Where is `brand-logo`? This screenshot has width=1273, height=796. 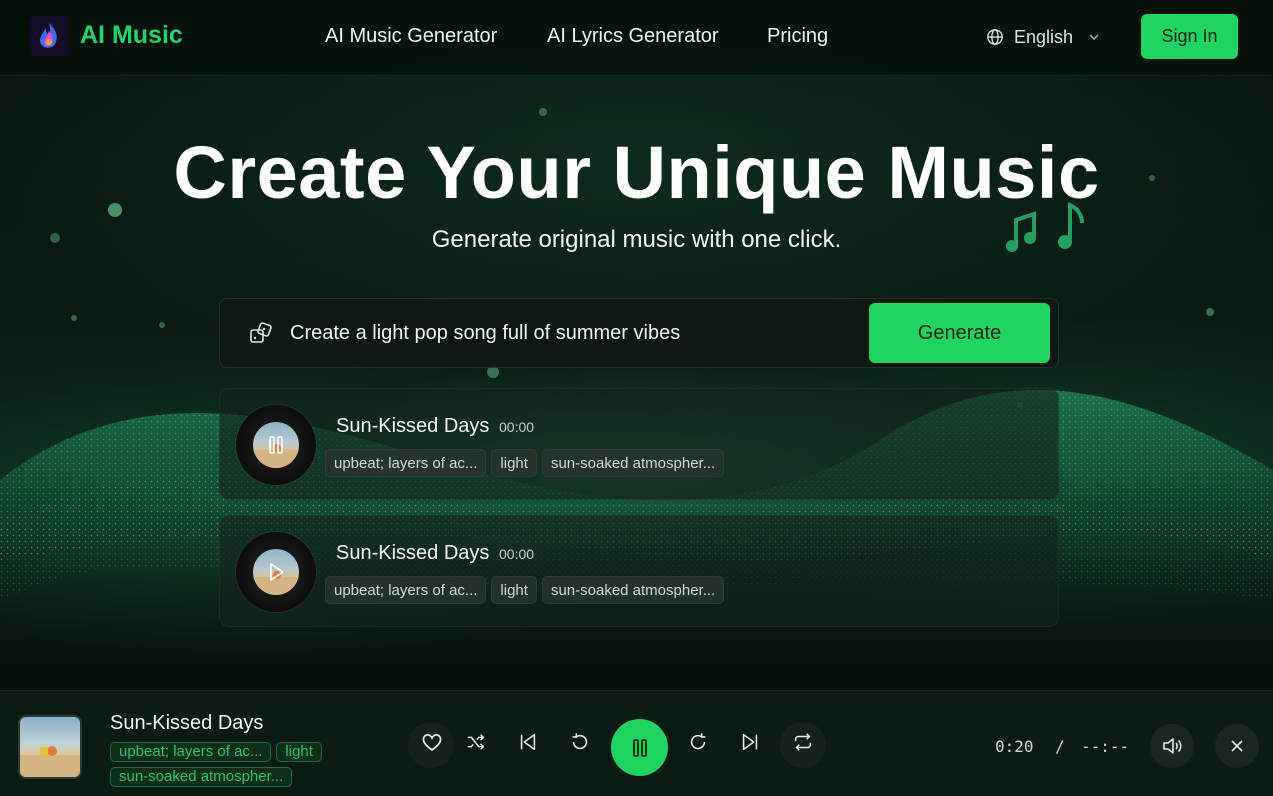
brand-logo is located at coordinates (49, 36).